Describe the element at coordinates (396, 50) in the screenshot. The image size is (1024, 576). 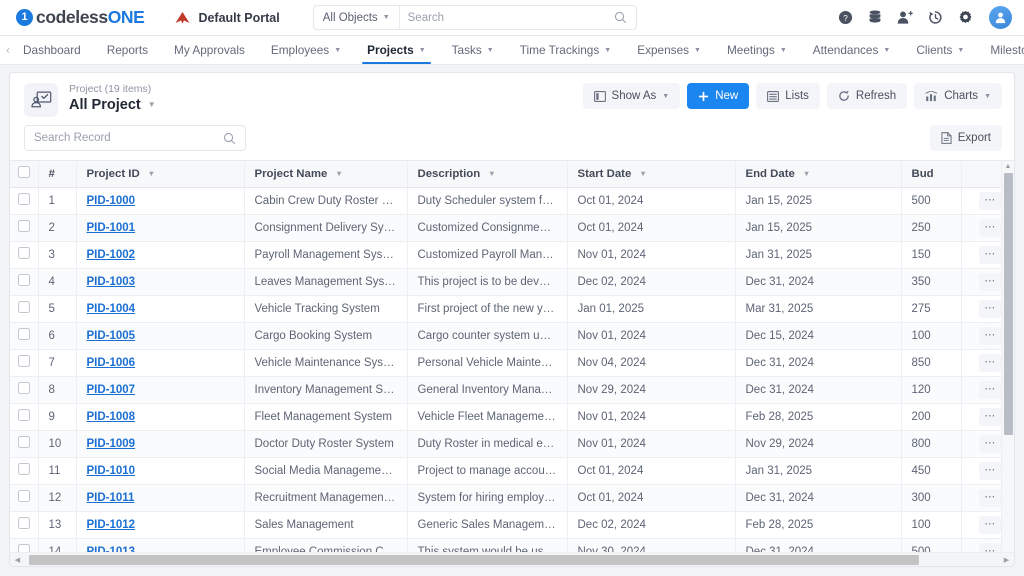
I see `nav-item-projects: Projects ▼` at that location.